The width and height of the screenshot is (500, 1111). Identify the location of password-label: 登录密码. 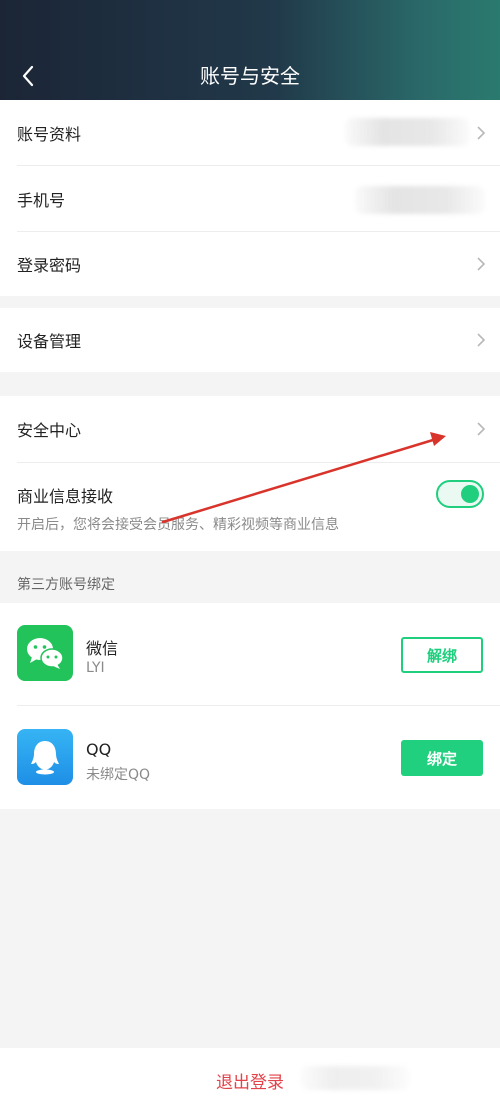
(49, 265).